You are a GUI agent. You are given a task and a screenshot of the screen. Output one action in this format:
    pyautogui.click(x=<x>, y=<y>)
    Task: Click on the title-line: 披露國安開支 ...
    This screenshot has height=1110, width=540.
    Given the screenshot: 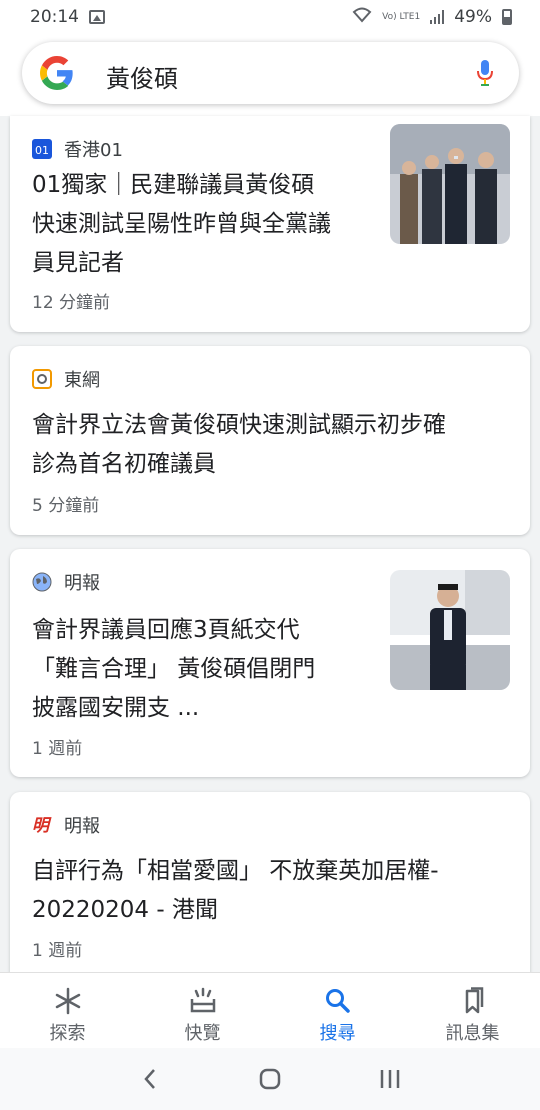 What is the action you would take?
    pyautogui.click(x=116, y=708)
    